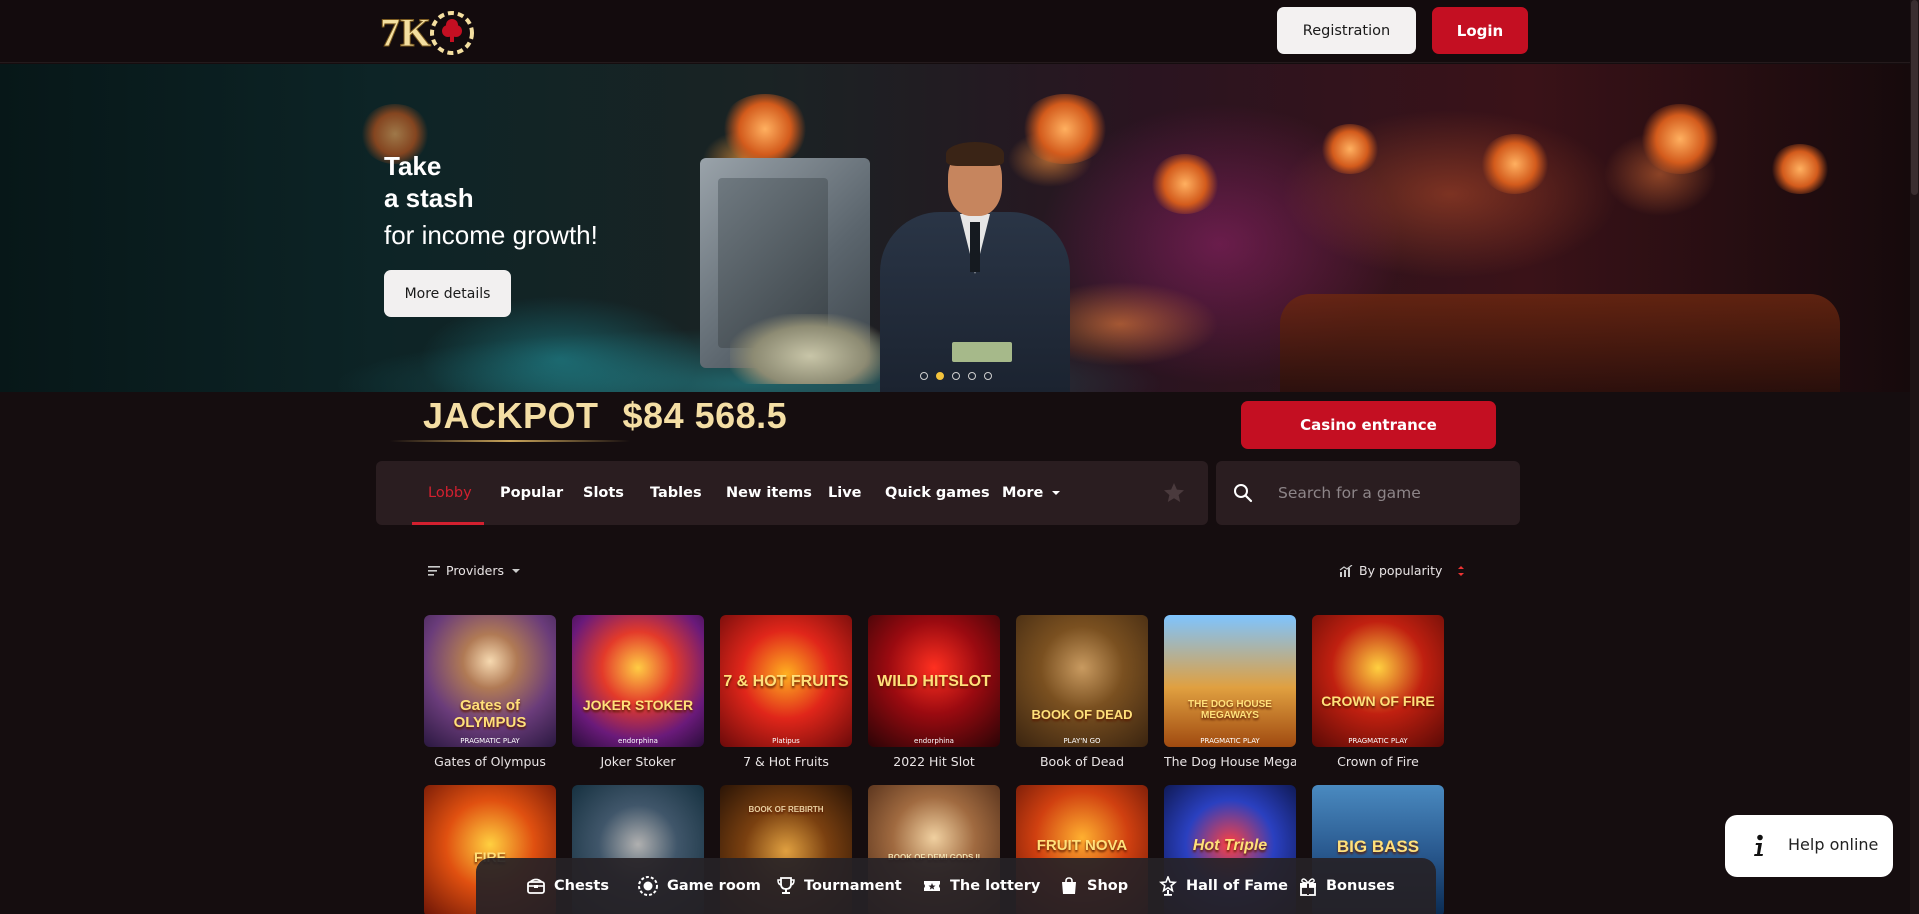 This screenshot has width=1919, height=914. What do you see at coordinates (448, 523) in the screenshot?
I see `active-tab-indicator` at bounding box center [448, 523].